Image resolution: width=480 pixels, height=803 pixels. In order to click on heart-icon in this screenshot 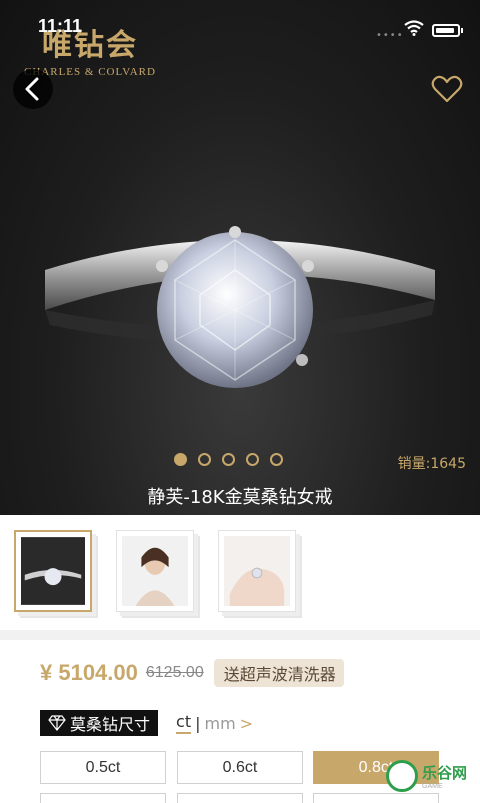, I will do `click(447, 89)`.